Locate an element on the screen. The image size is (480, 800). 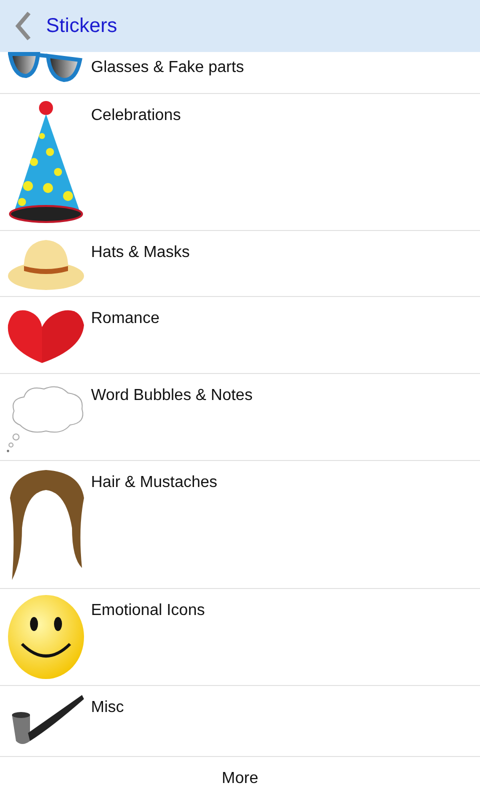
sunglasses-icon is located at coordinates (46, 67).